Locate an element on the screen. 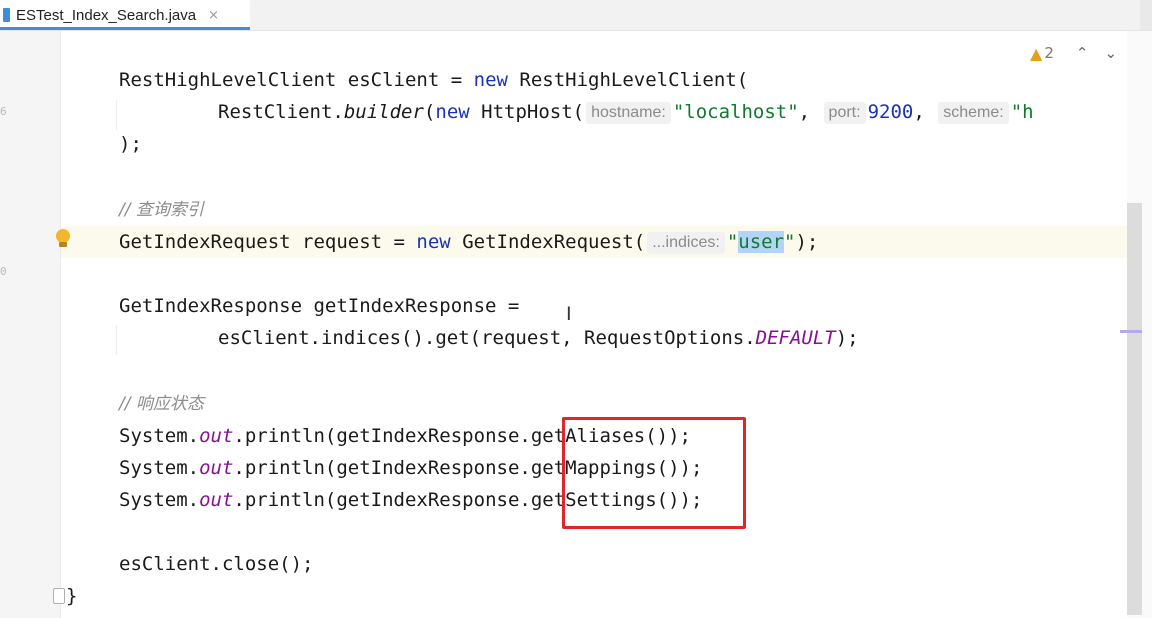 Image resolution: width=1152 pixels, height=618 pixels. code-line: } is located at coordinates (72, 596).